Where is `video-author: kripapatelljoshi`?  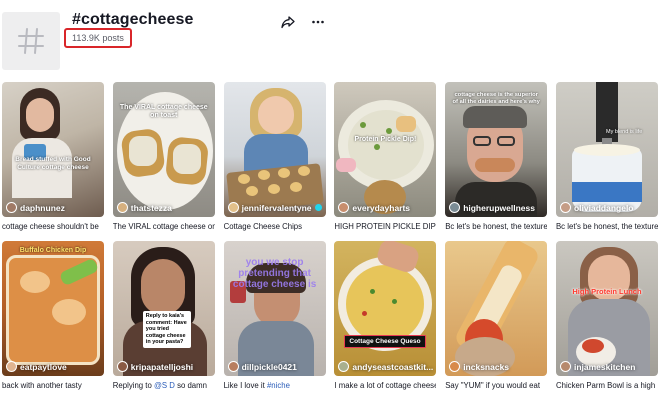
video-author: kripapatelljoshi is located at coordinates (154, 366).